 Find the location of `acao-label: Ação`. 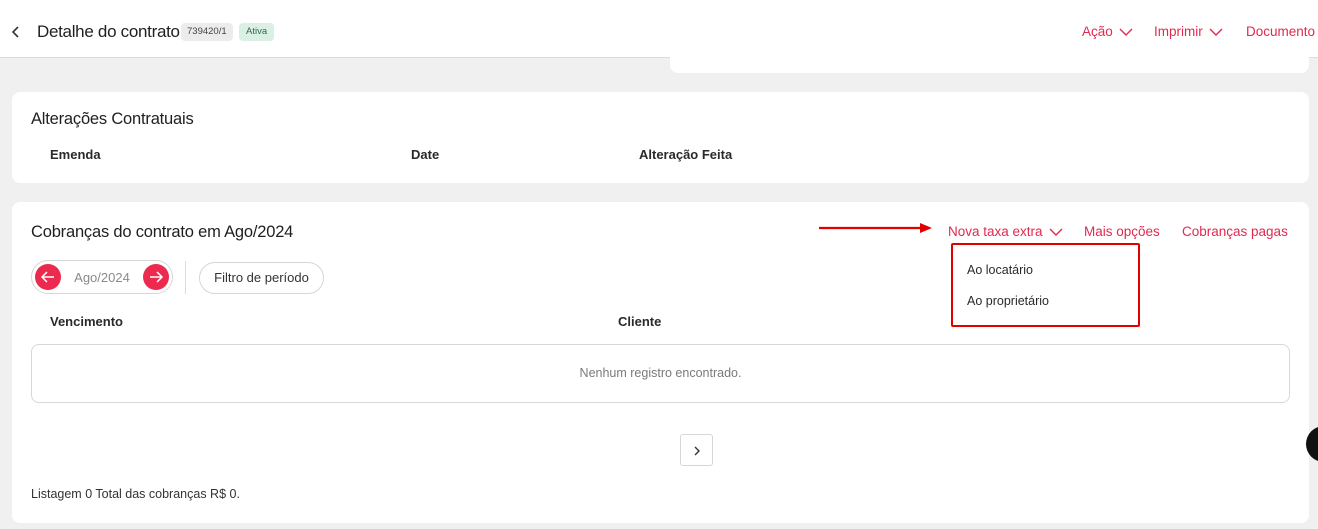

acao-label: Ação is located at coordinates (1097, 31).